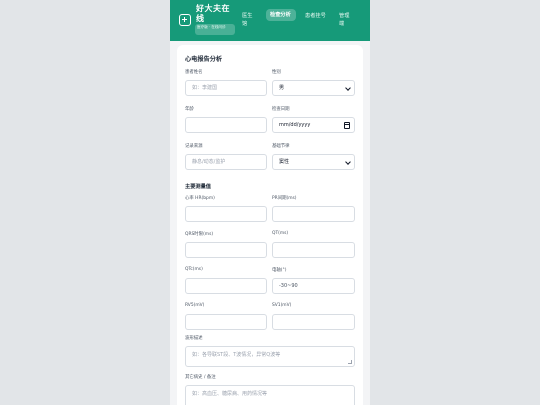  Describe the element at coordinates (230, 394) in the screenshot. I see `history-placeholder: 如：高血压、糖尿病、用药情况等` at that location.